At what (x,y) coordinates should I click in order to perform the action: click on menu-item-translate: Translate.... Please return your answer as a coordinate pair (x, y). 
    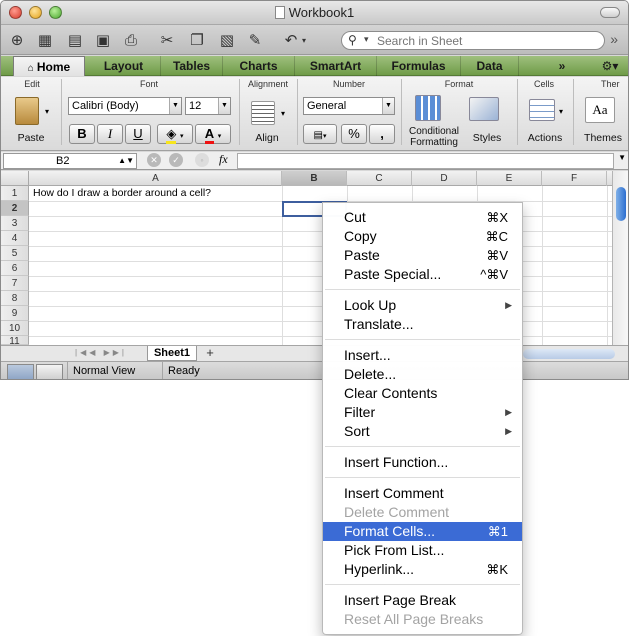
    Looking at the image, I should click on (422, 324).